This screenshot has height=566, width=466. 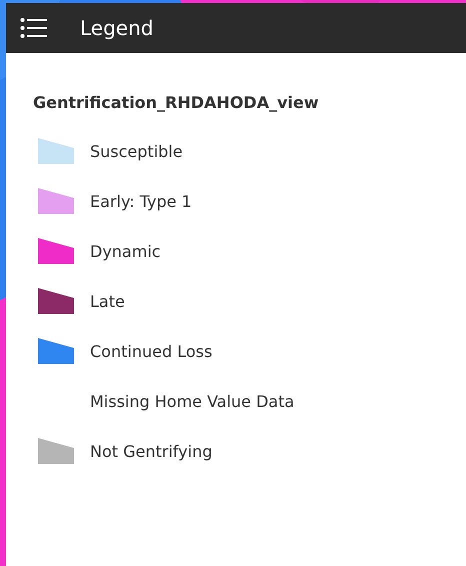 I want to click on legend-label: Continued Loss, so click(x=151, y=351).